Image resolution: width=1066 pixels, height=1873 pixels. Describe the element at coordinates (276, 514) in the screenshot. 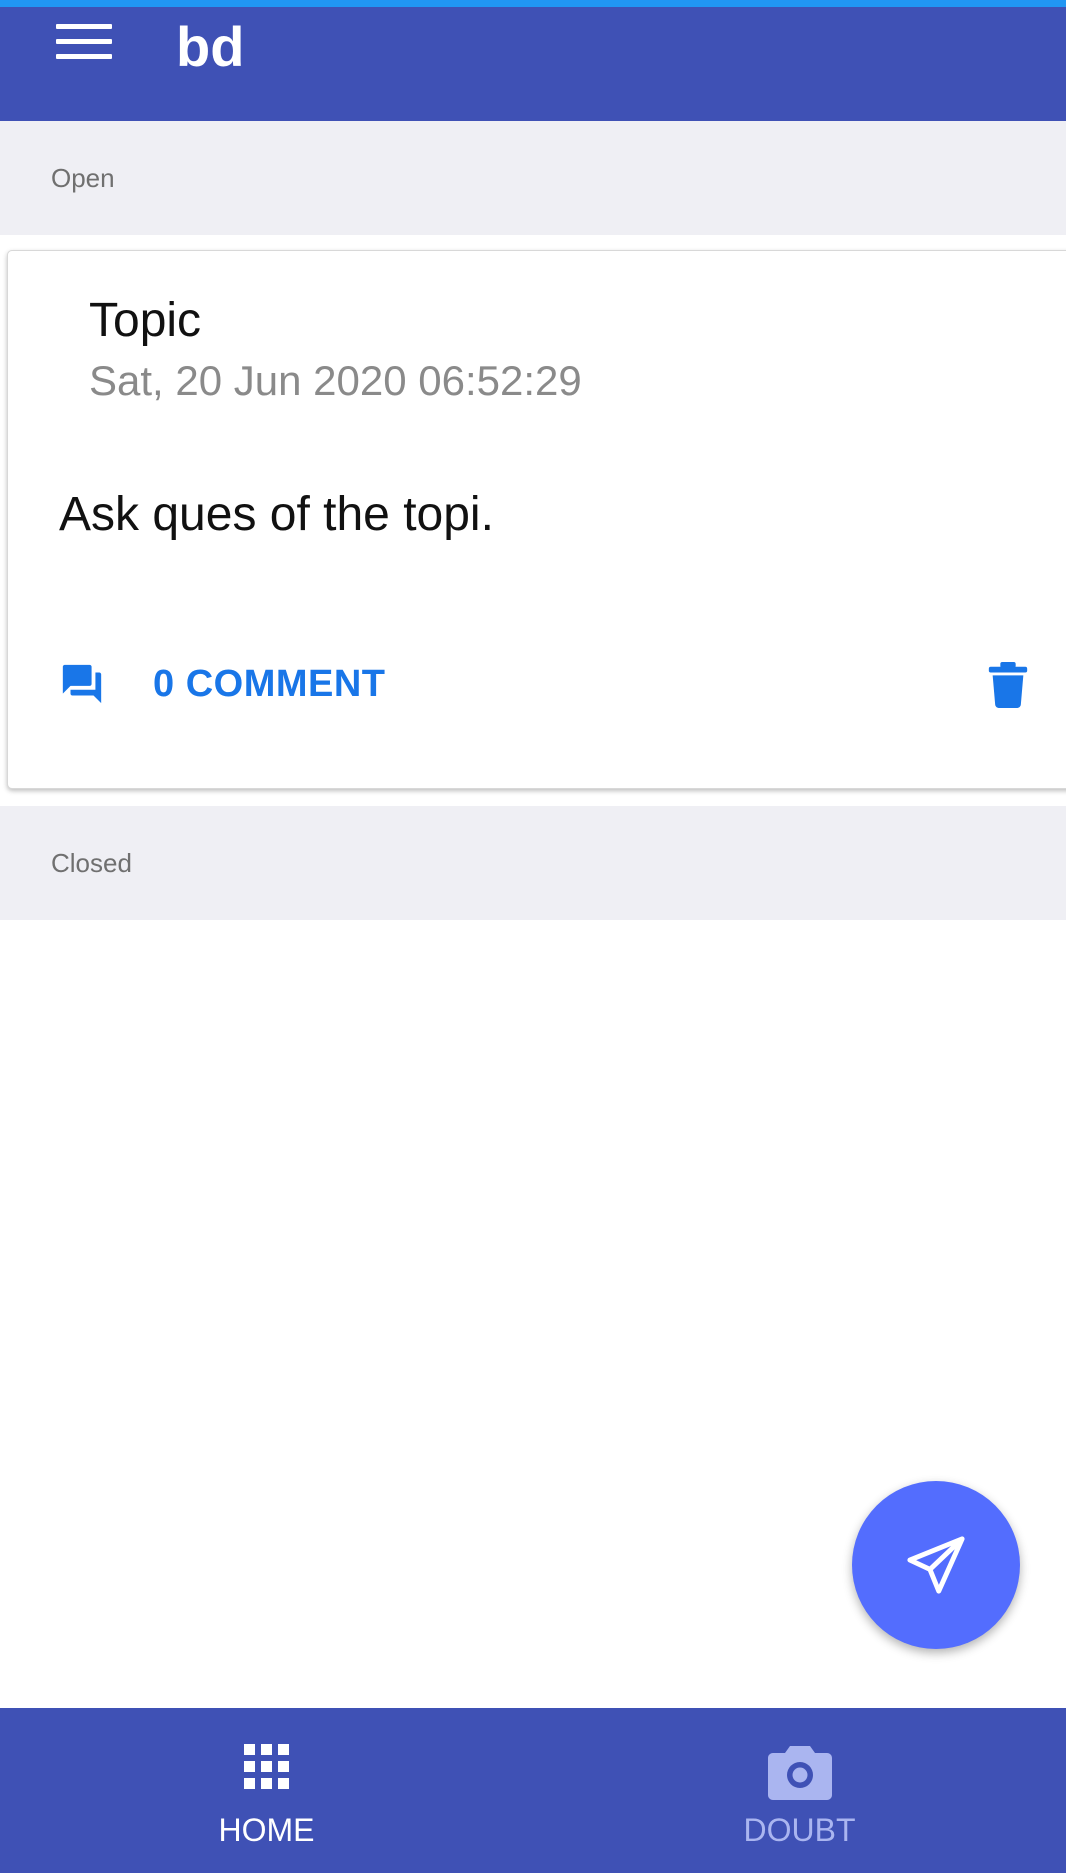

I see `card-body: Ask ques of the topi.` at that location.